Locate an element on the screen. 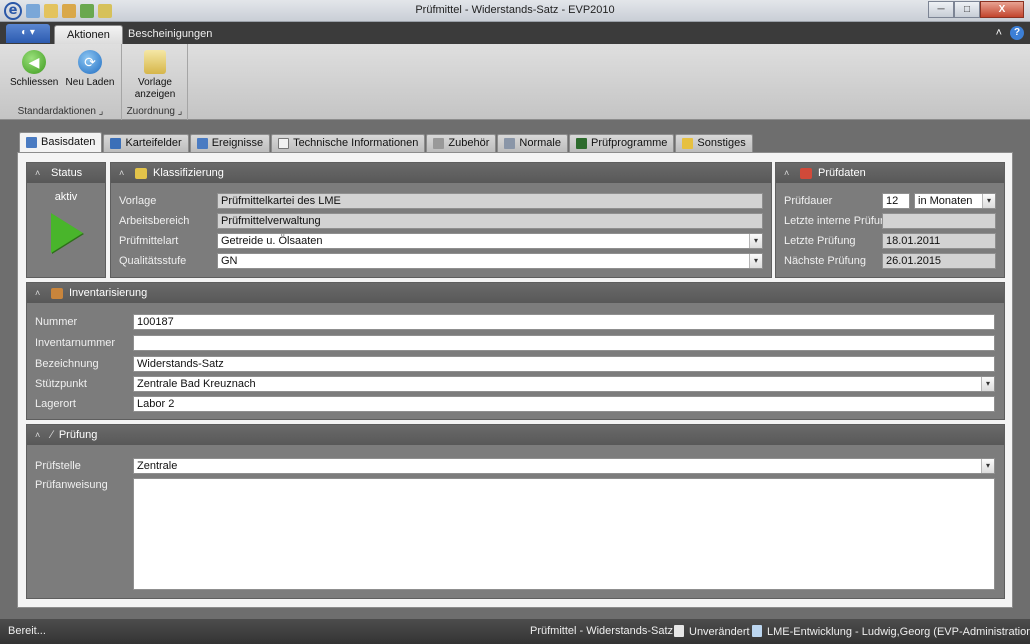 The width and height of the screenshot is (1030, 644). pruefdauer-input: 12 is located at coordinates (896, 201).